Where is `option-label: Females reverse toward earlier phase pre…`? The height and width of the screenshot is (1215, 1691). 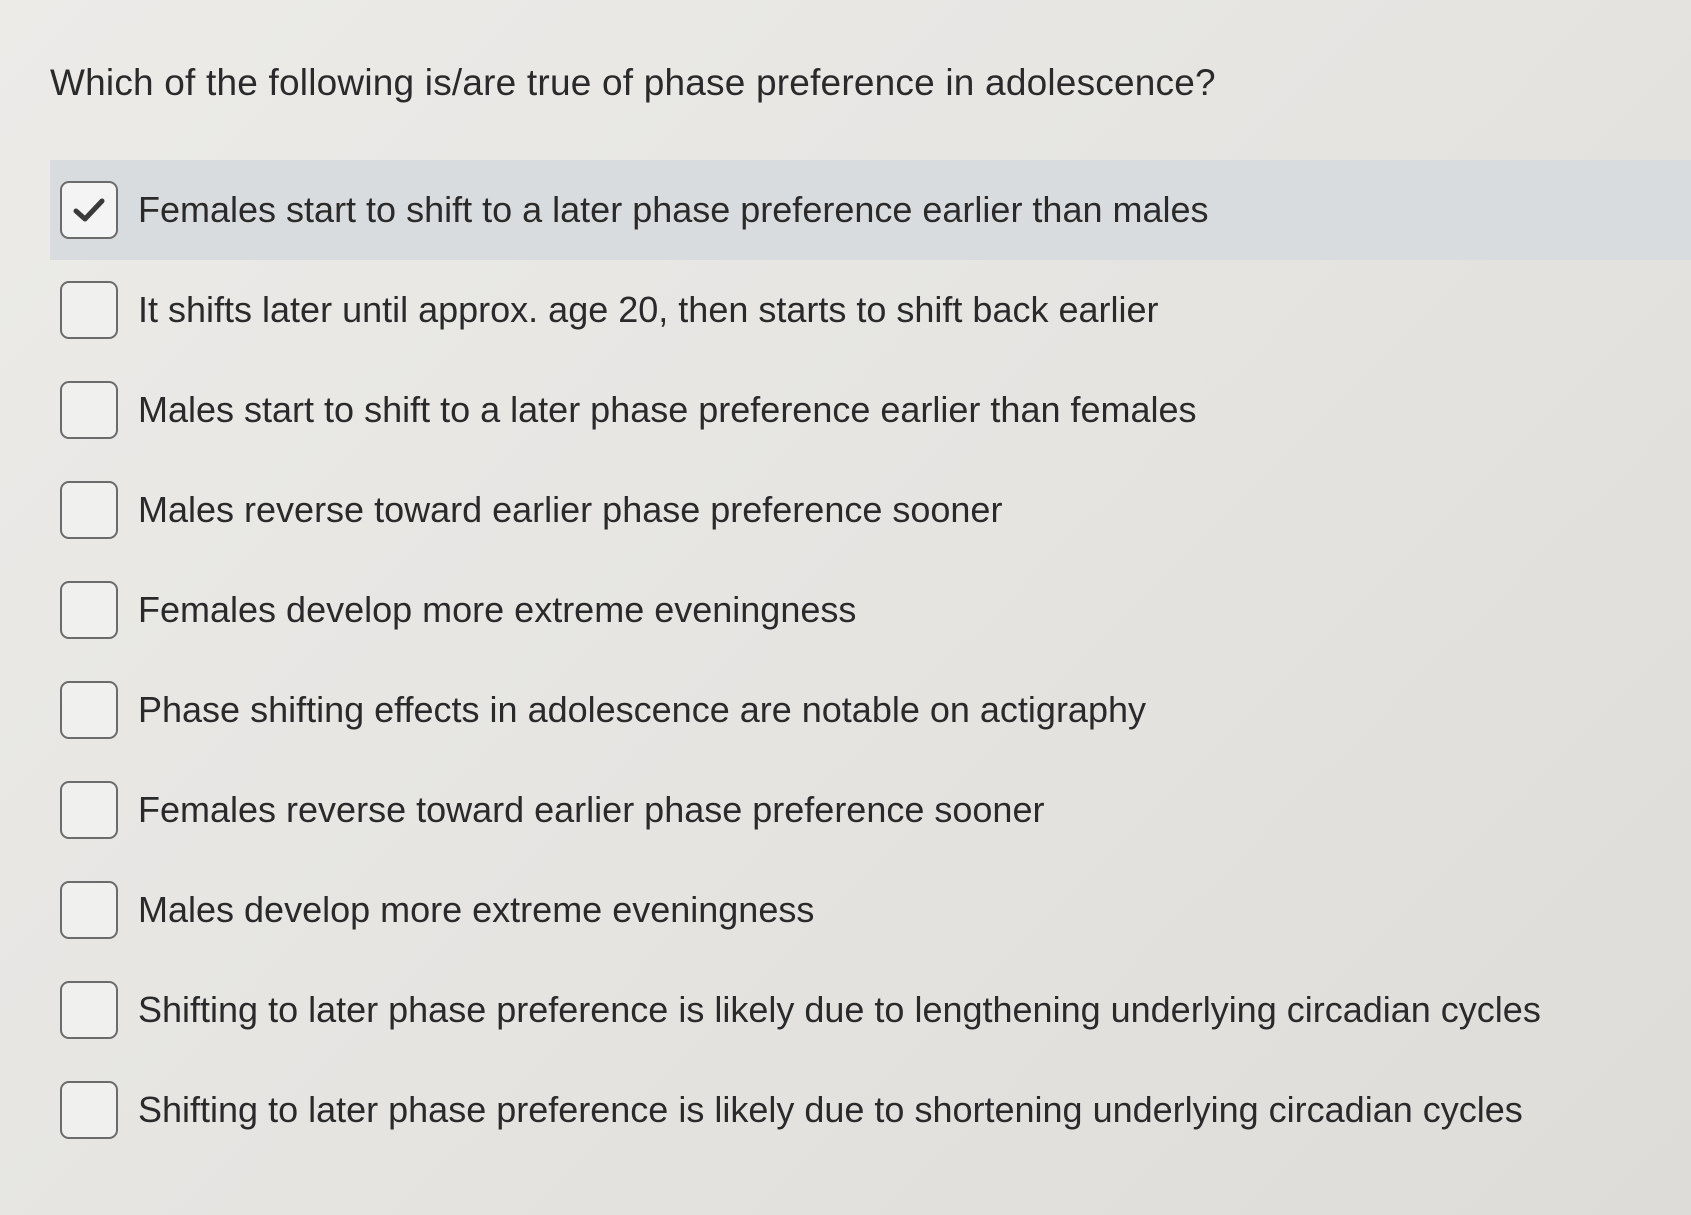 option-label: Females reverse toward earlier phase pre… is located at coordinates (591, 809).